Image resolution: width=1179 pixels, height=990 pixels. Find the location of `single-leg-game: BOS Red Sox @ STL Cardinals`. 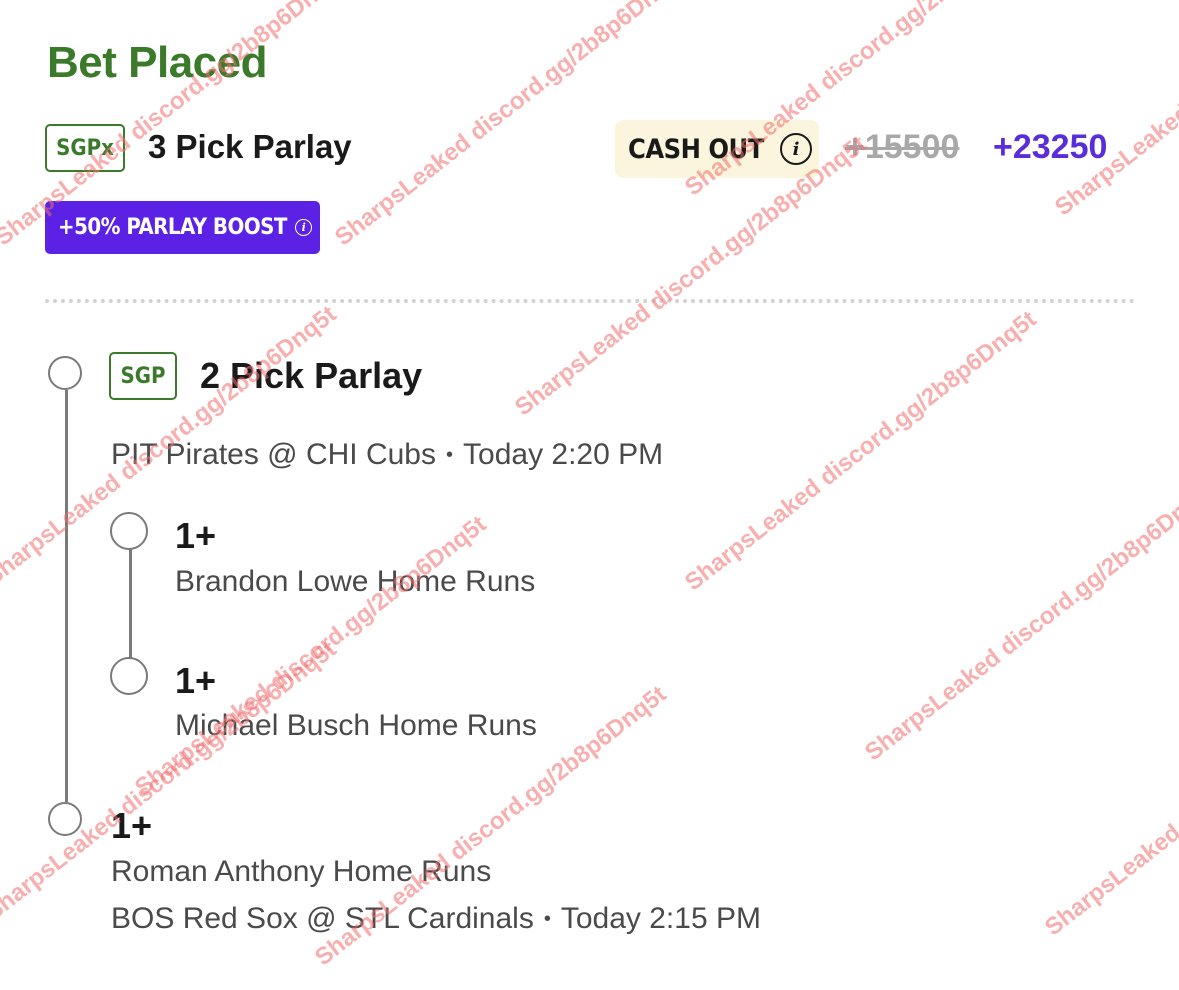

single-leg-game: BOS Red Sox @ STL Cardinals is located at coordinates (322, 918).